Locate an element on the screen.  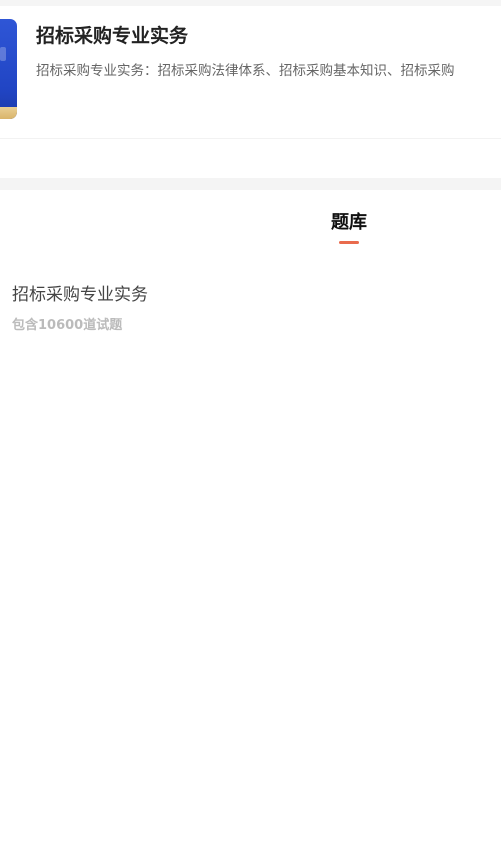
tab-question-bank: 题库 is located at coordinates (349, 226).